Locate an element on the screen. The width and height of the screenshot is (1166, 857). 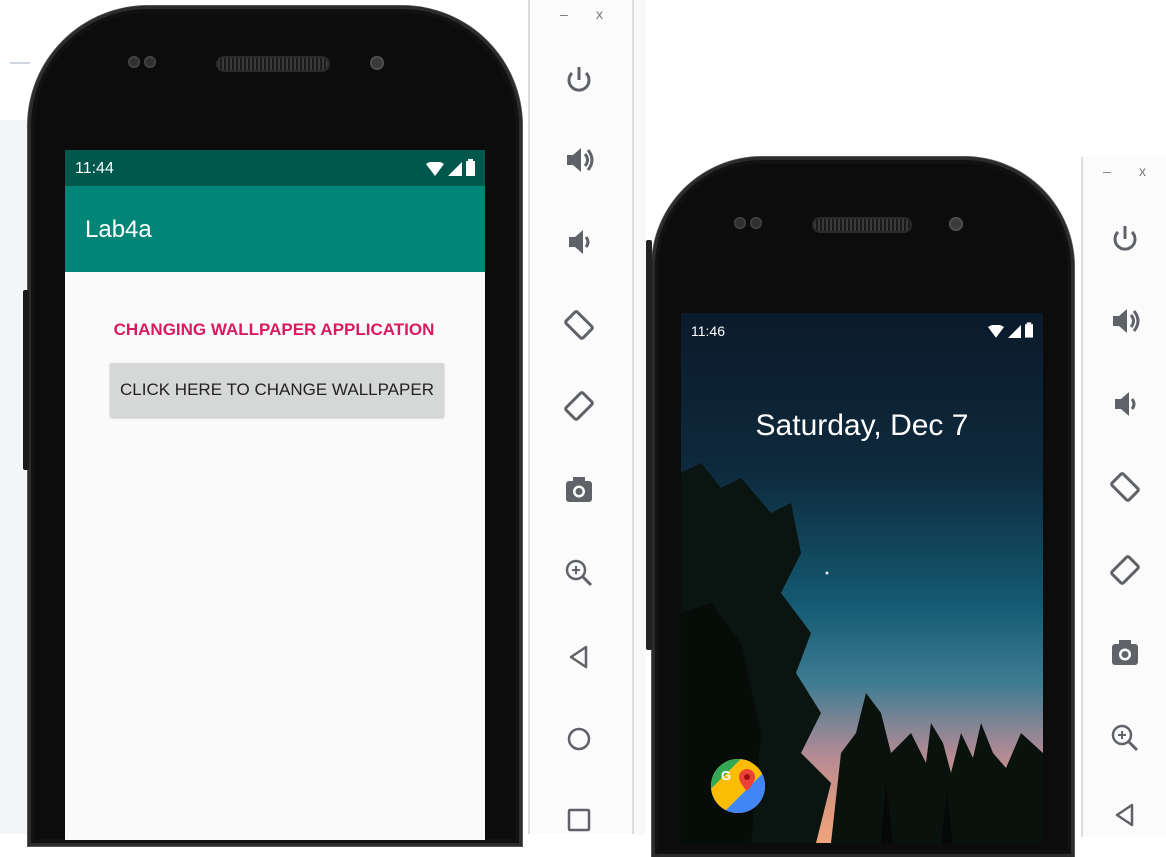
maps-icon is located at coordinates (738, 786).